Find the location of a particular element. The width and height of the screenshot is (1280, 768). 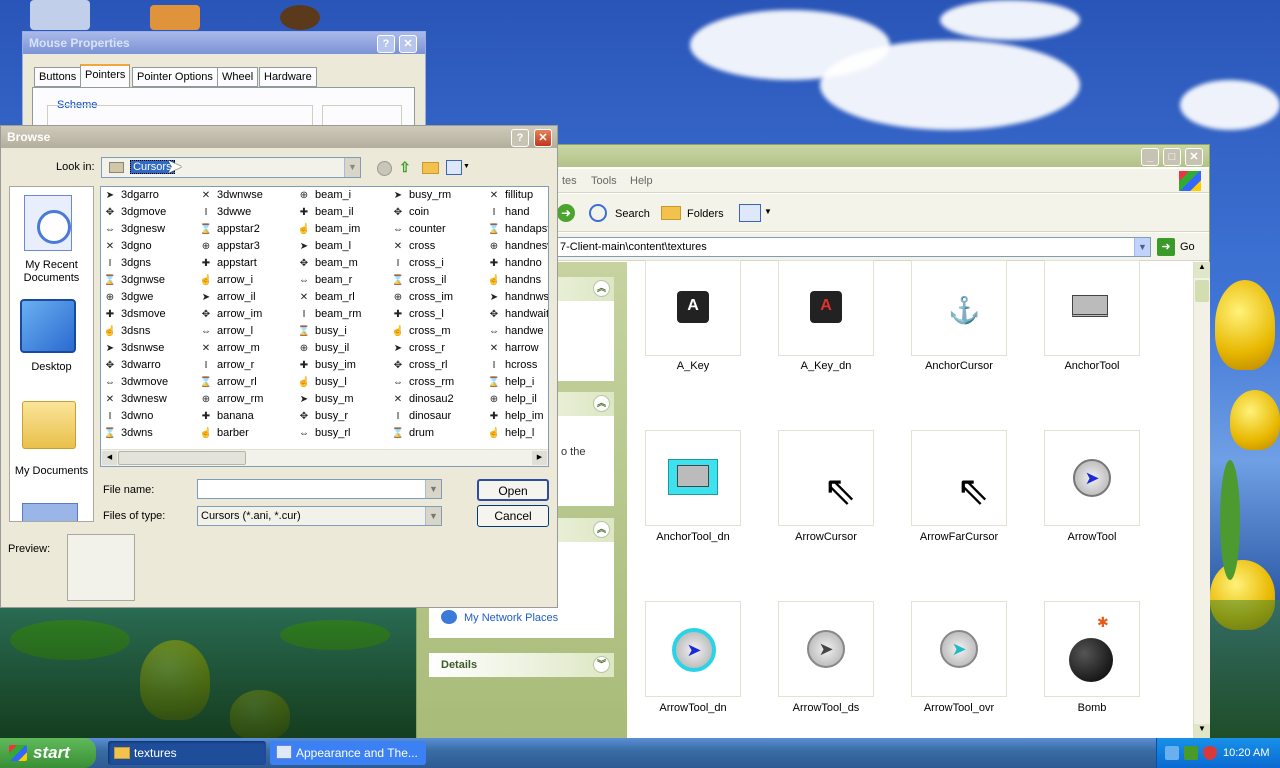

file-item: ☝ busy_l is located at coordinates (344, 384).